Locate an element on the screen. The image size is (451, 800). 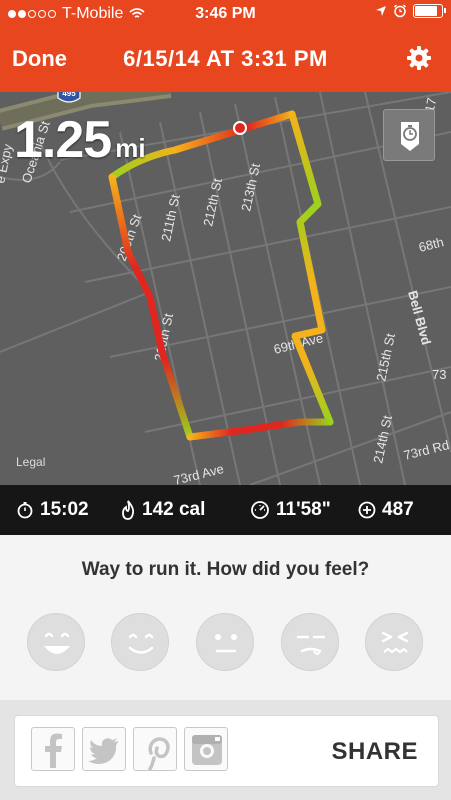
share-area: SHARE is located at coordinates (225, 750).